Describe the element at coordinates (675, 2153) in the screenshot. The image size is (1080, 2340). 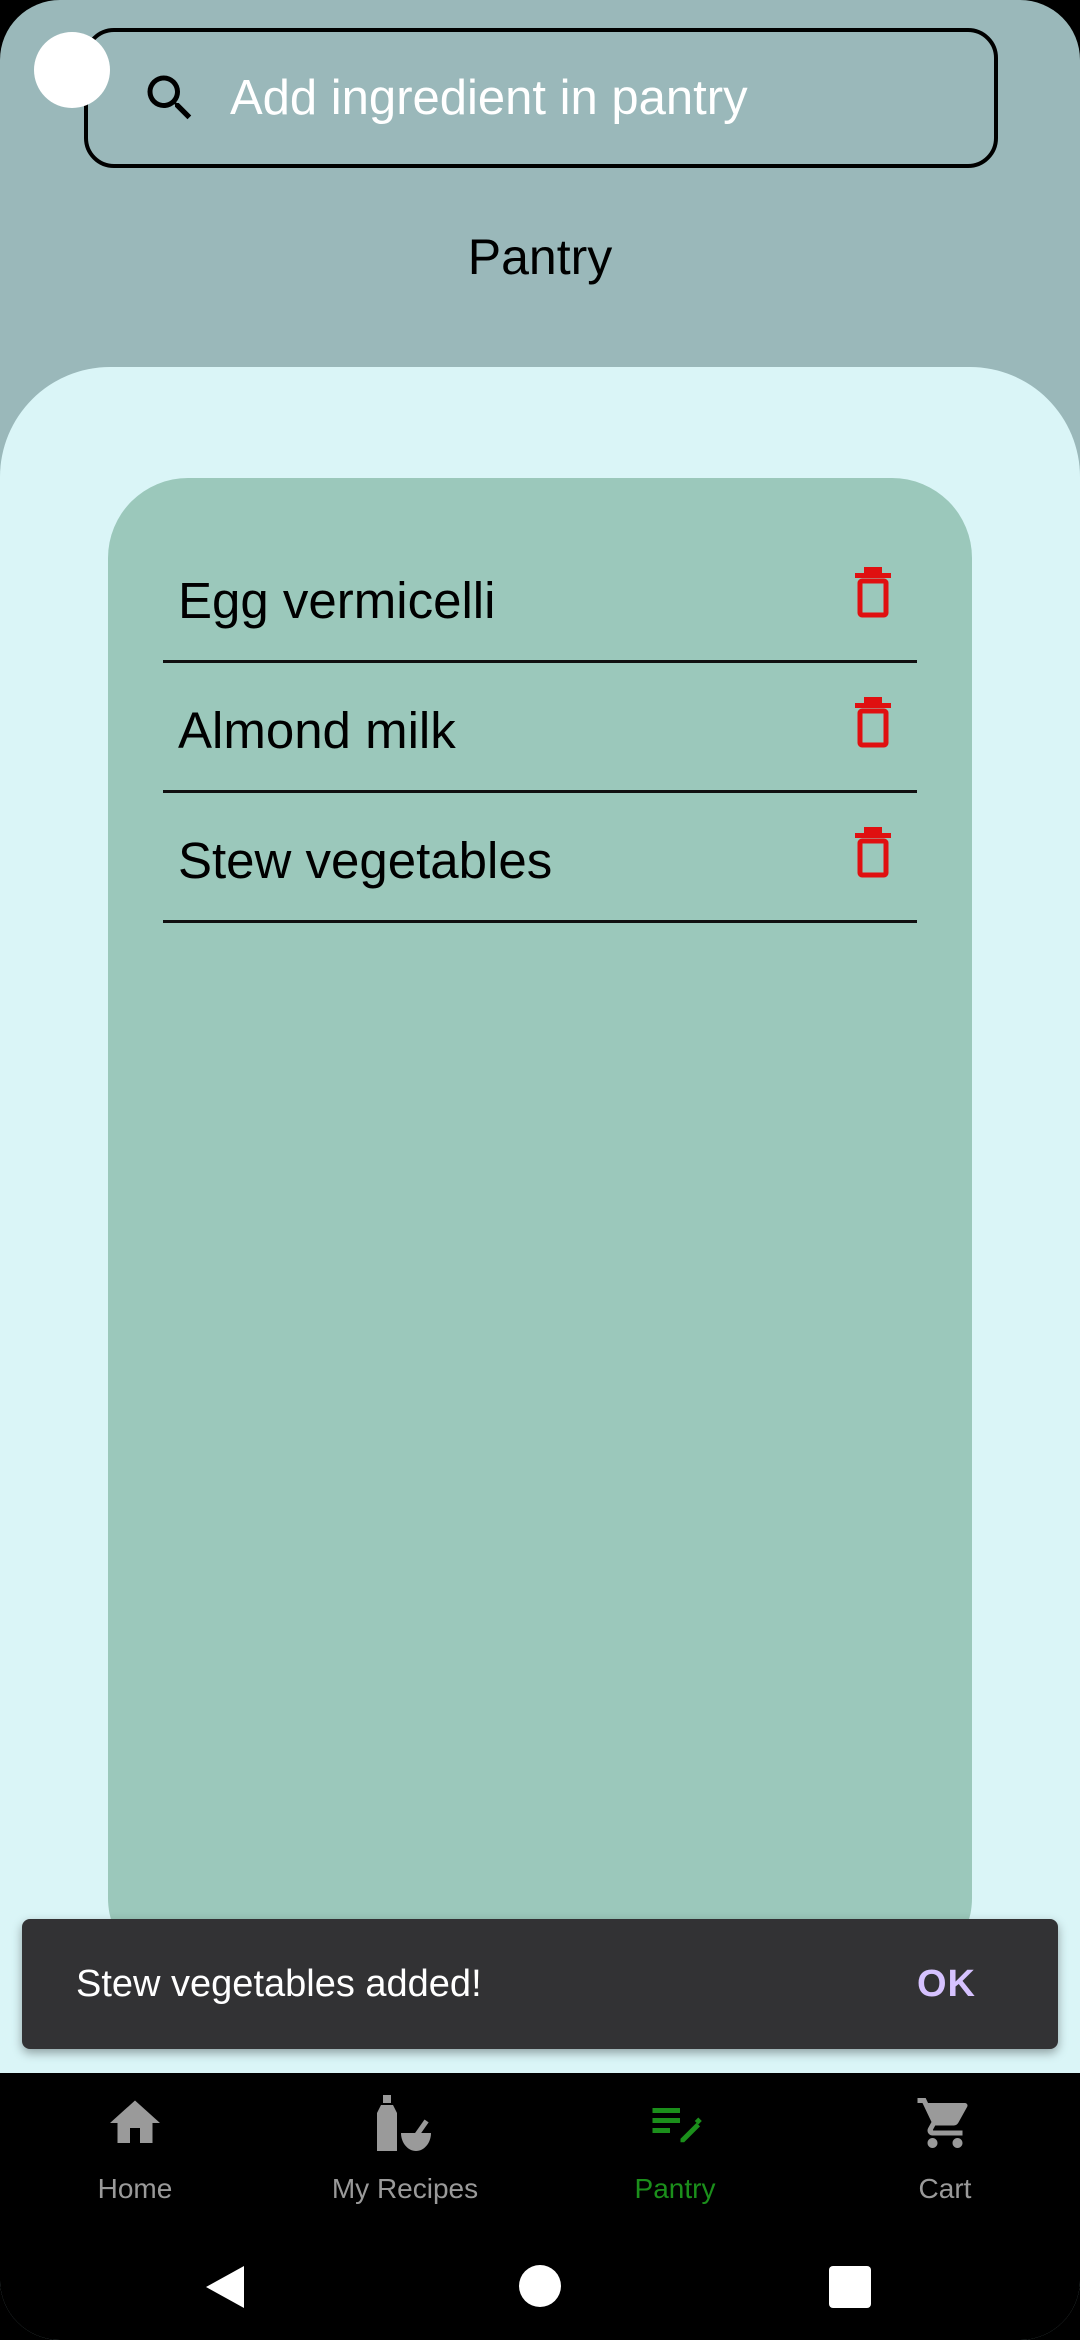
I see `nav-item-pantry: Pantry` at that location.